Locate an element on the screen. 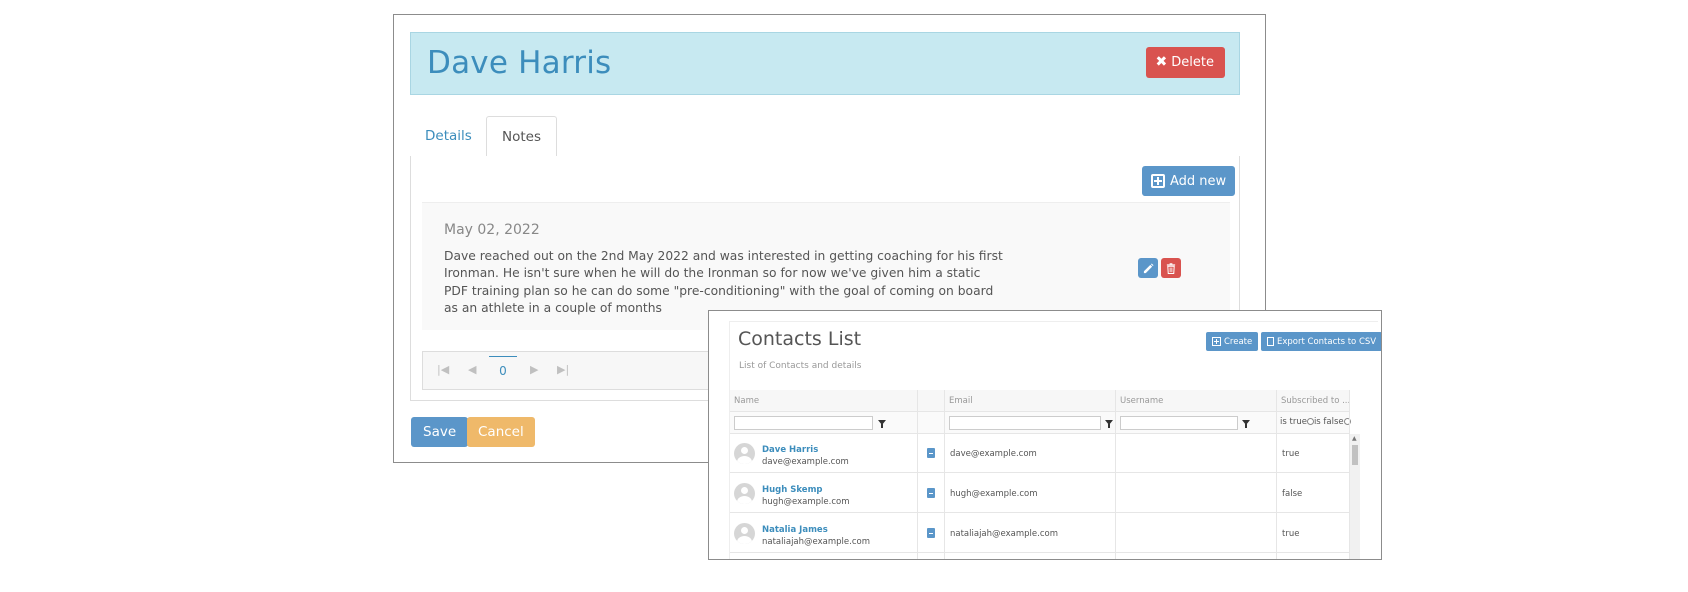  first-page-icon: |◀ is located at coordinates (443, 369).